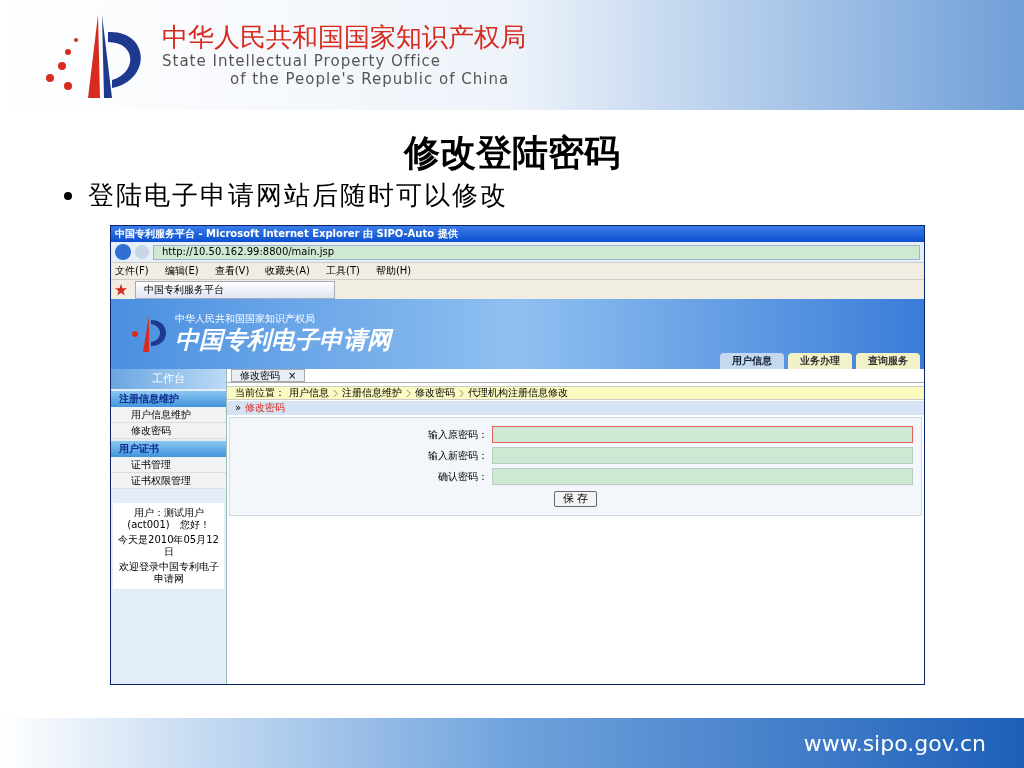 This screenshot has height=768, width=1024. I want to click on user-info-text: 用户：测试用户(act001) 您好！, so click(168, 519).